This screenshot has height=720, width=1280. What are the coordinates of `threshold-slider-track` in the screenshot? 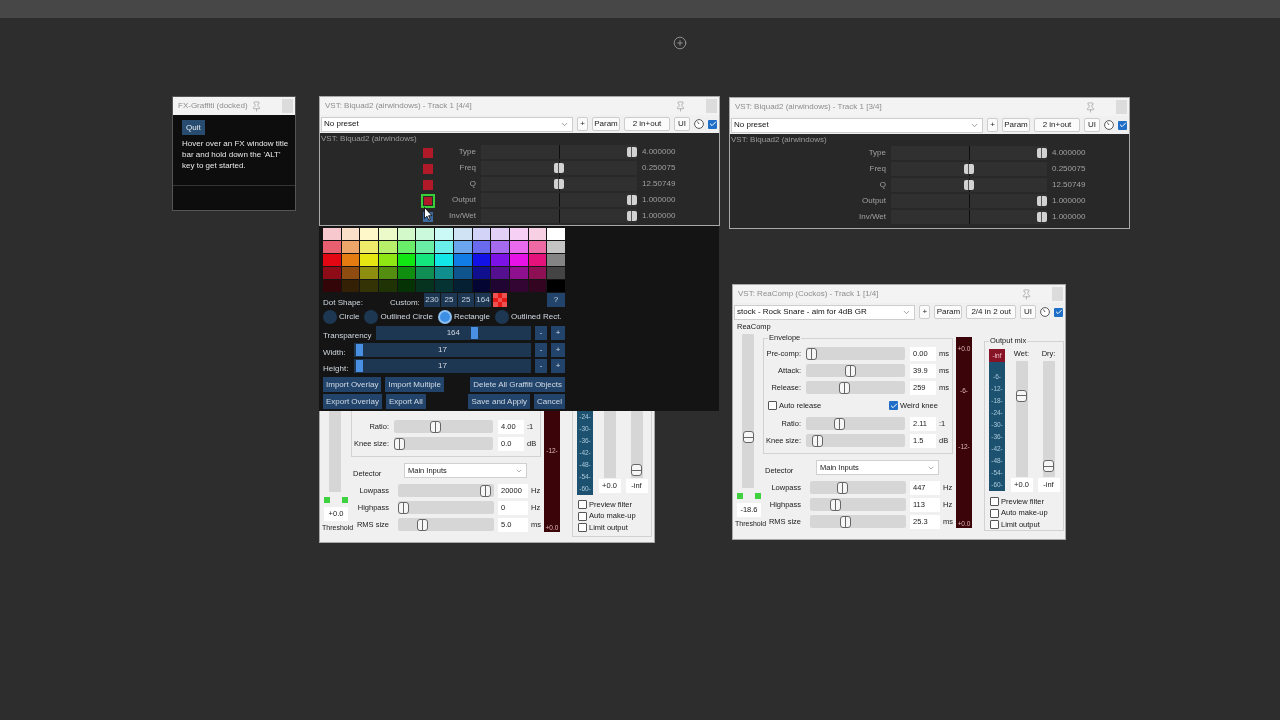 It's located at (748, 411).